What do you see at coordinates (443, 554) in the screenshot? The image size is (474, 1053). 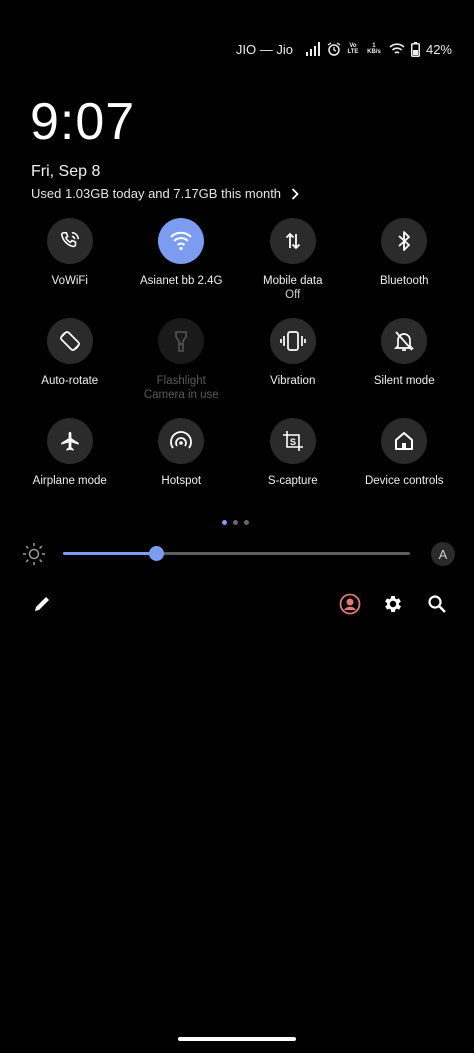 I see `auto-brightness-button: A` at bounding box center [443, 554].